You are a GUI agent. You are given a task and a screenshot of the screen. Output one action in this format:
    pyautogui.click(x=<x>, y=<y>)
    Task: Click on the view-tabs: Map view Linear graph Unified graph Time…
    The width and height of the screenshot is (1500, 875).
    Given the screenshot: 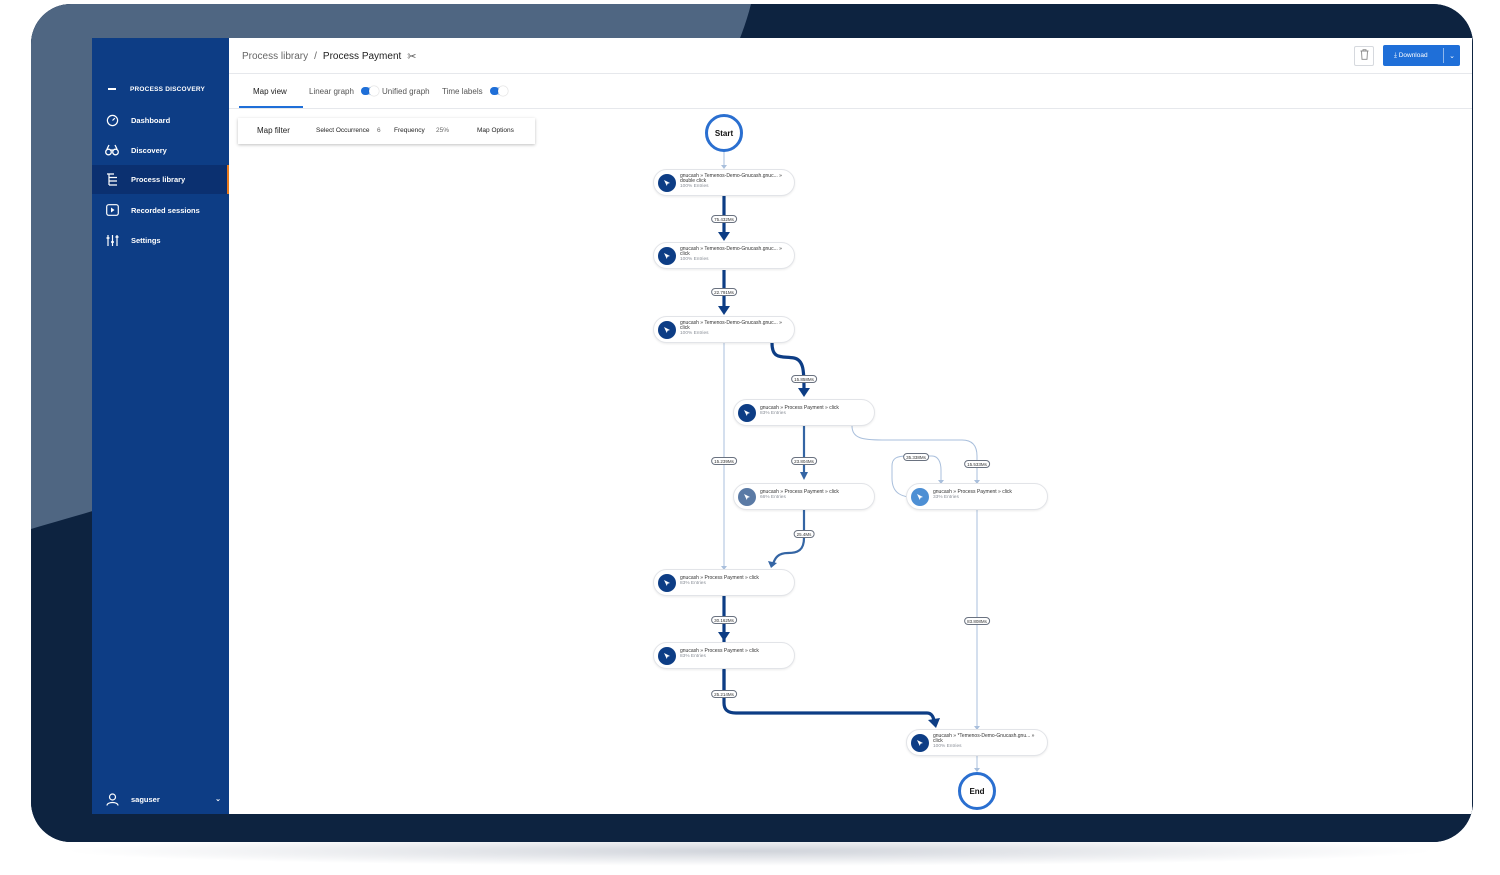 What is the action you would take?
    pyautogui.click(x=850, y=91)
    